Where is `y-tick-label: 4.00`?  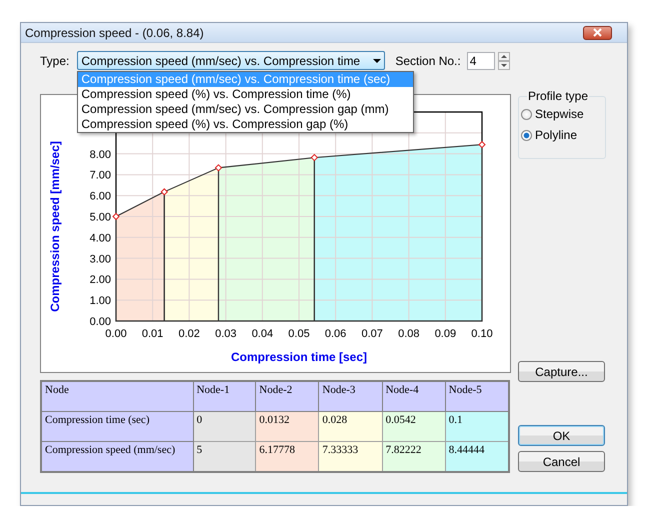 y-tick-label: 4.00 is located at coordinates (100, 238).